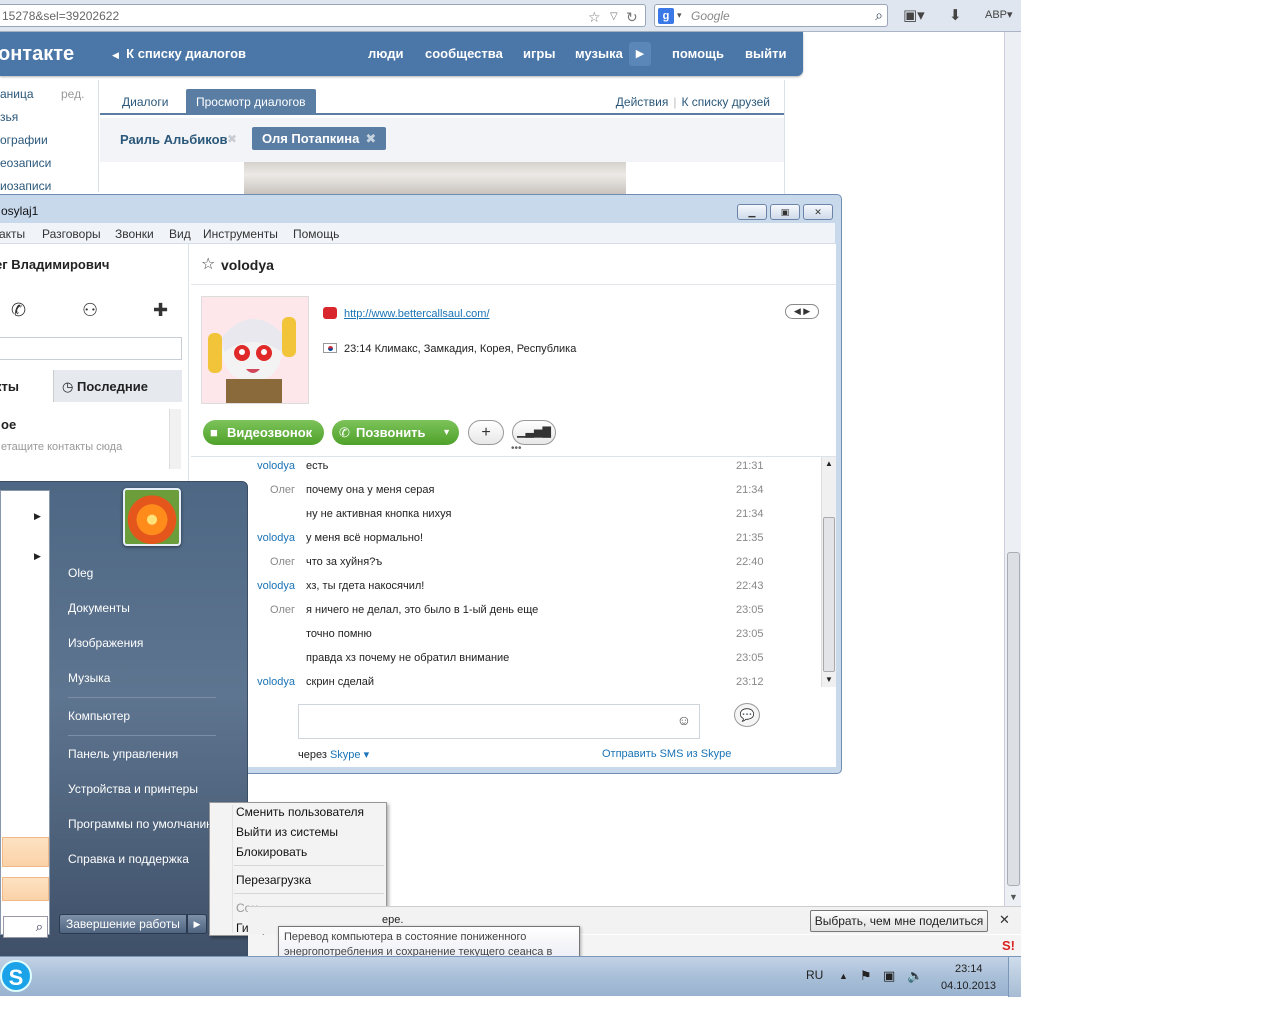 Image resolution: width=1280 pixels, height=1024 pixels. What do you see at coordinates (54, 264) in the screenshot?
I see `skype-username: ег Владимирович` at bounding box center [54, 264].